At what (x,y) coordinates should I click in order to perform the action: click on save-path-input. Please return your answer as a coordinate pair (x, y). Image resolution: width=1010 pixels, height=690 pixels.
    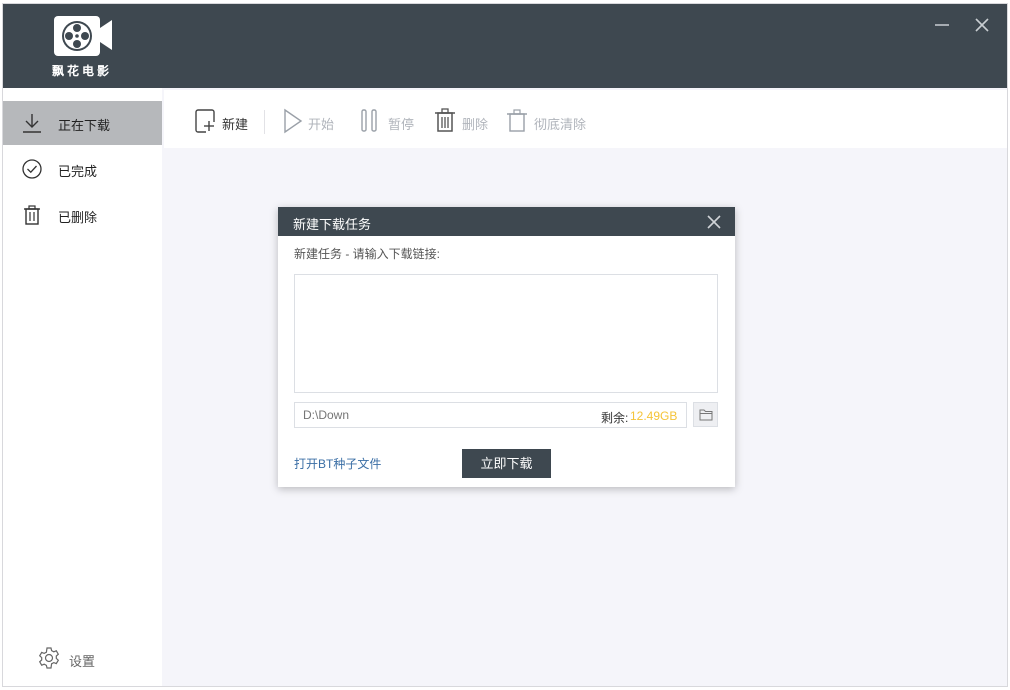
    Looking at the image, I should click on (433, 415).